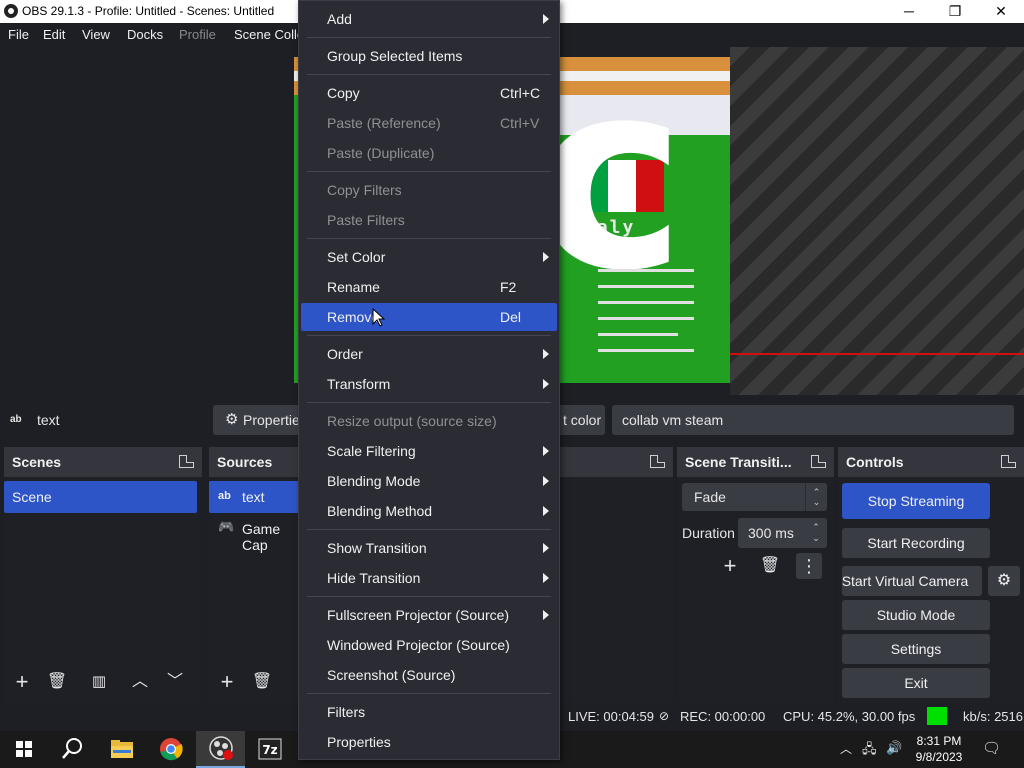 The height and width of the screenshot is (768, 1024). I want to click on menu-item-paste-reference: Paste (Reference) Ctrl+V, so click(429, 123).